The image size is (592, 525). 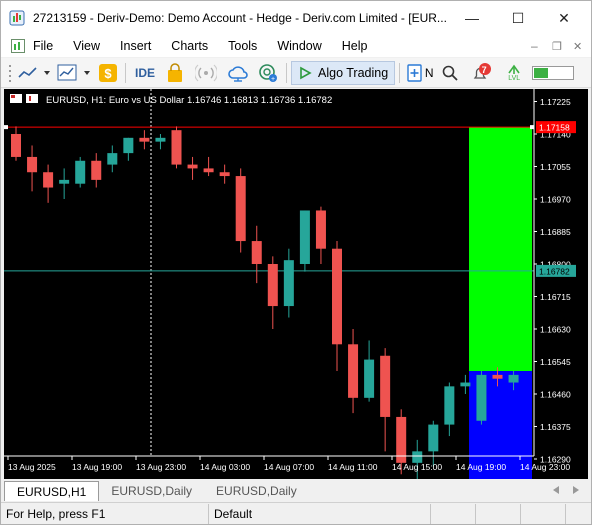 I want to click on tab-eurusd-daily-1: EURUSD,Daily, so click(x=151, y=491).